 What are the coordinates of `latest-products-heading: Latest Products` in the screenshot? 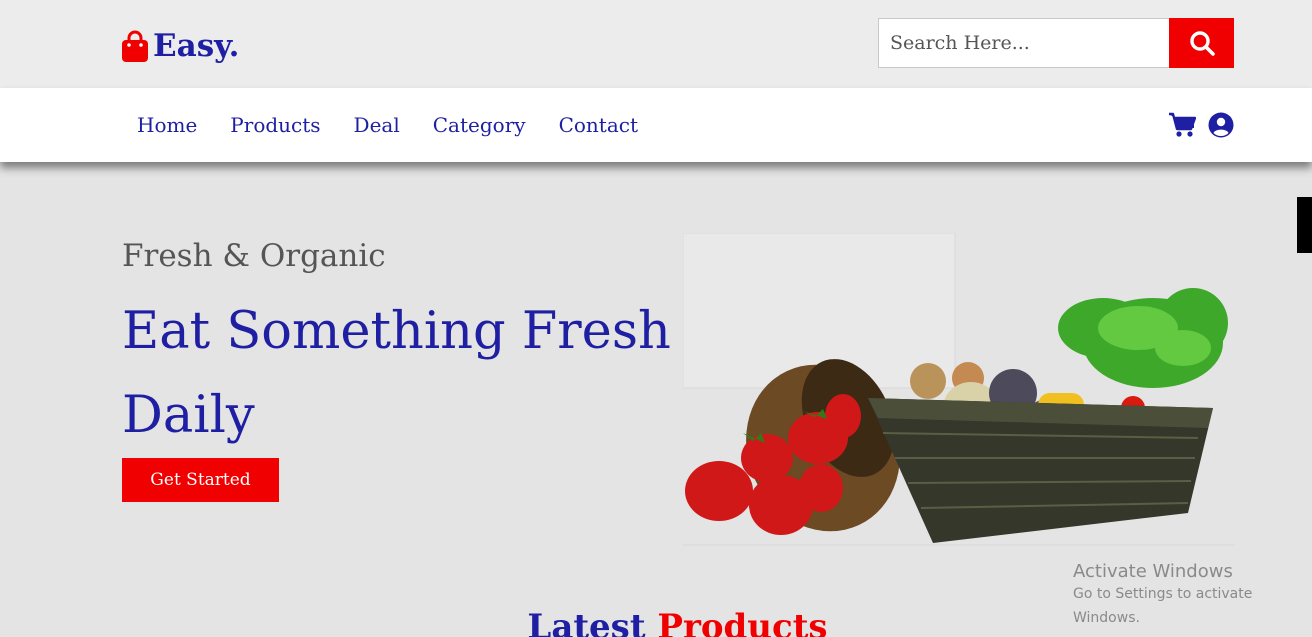 It's located at (656, 621).